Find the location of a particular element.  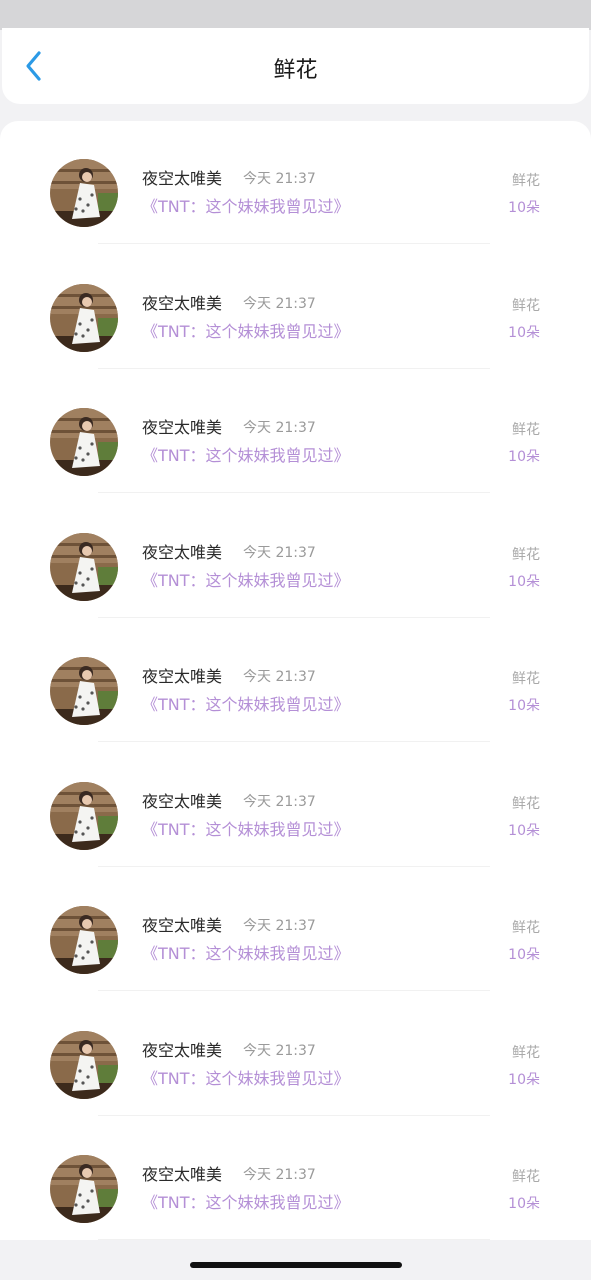

status-bar is located at coordinates (295, 15).